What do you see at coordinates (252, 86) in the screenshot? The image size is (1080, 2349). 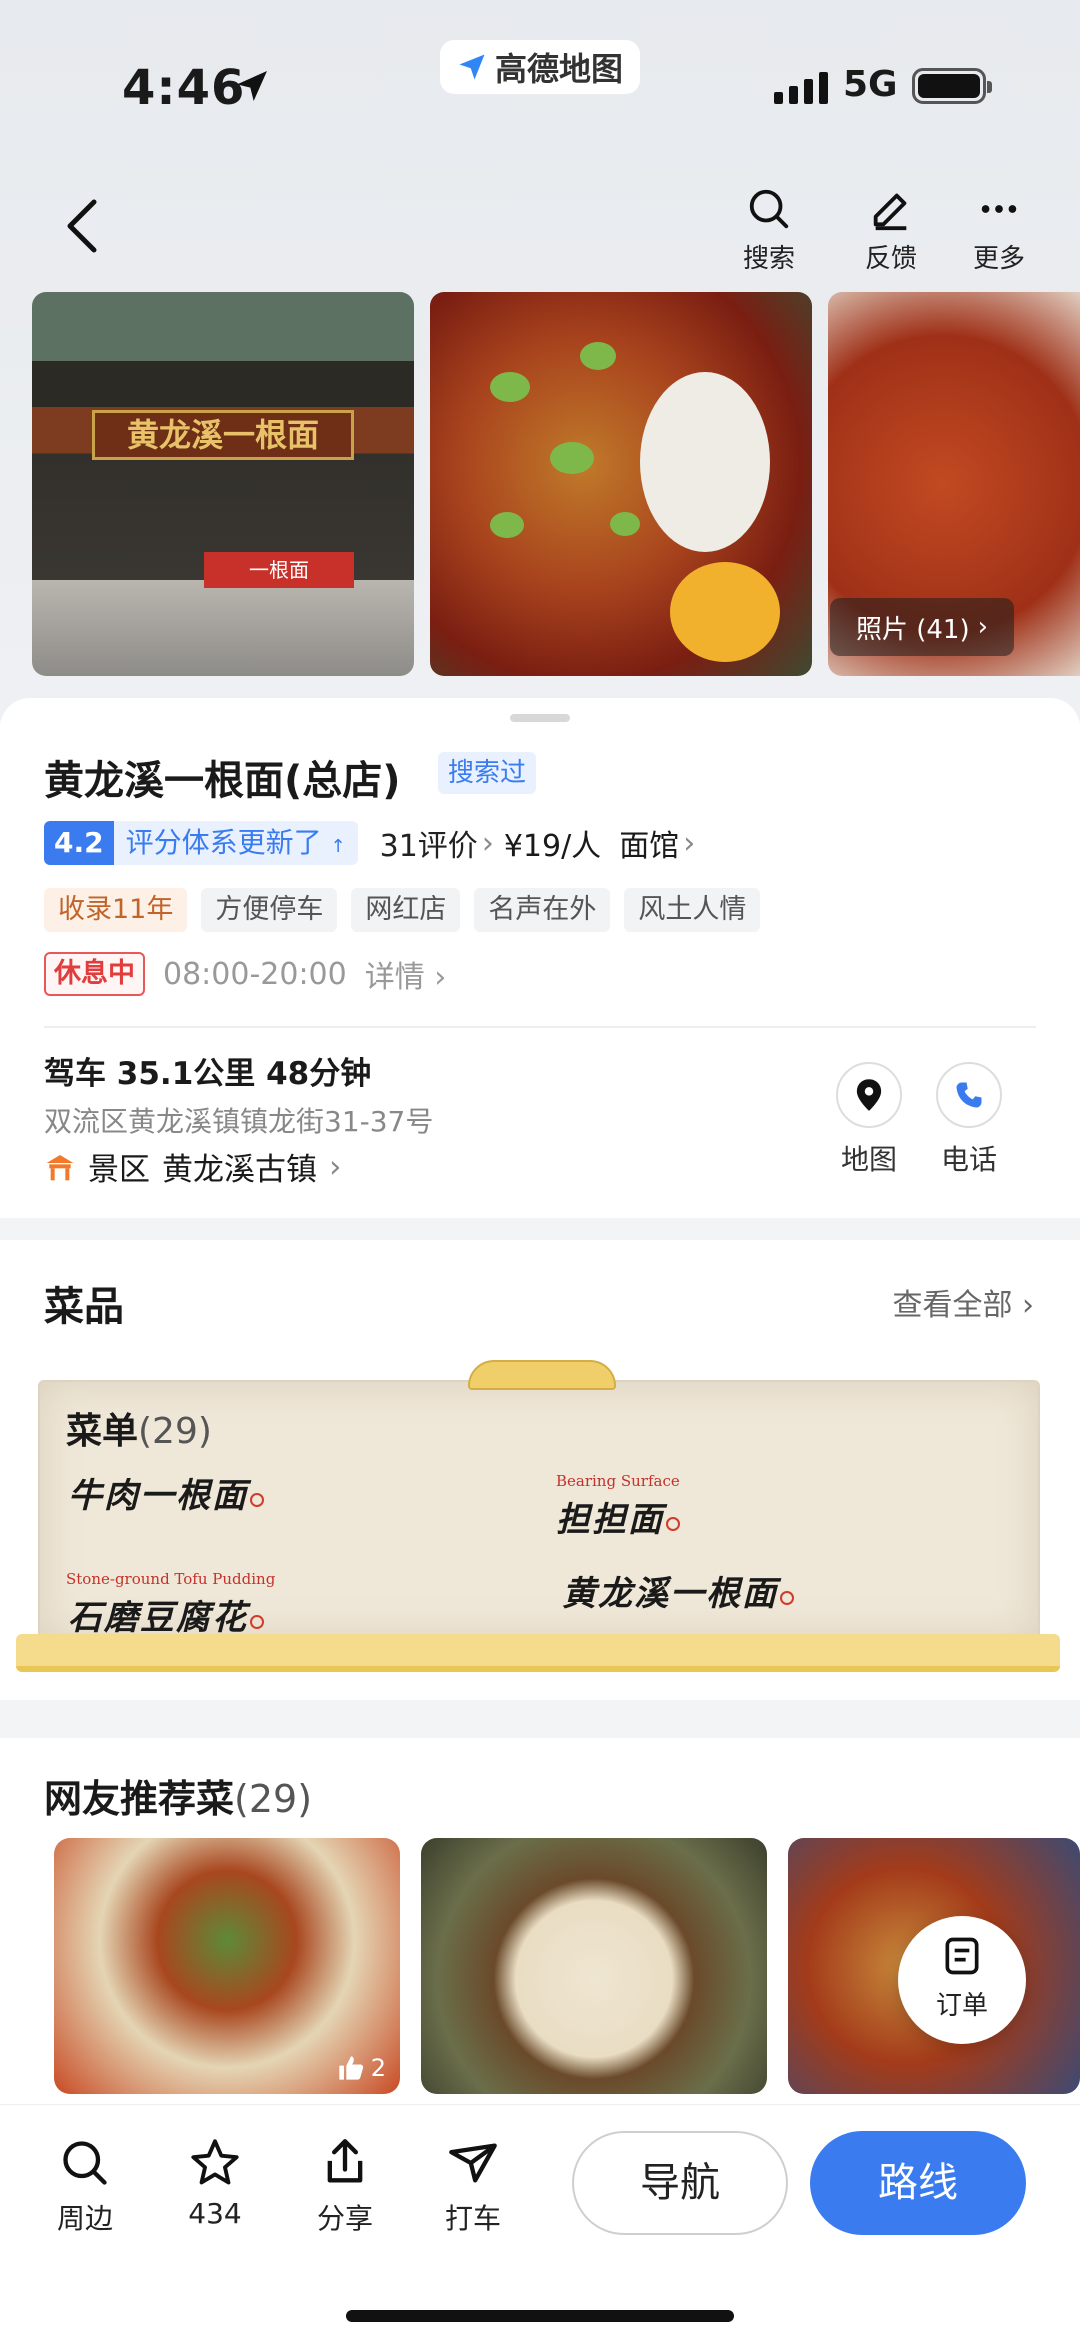 I see `location-arrow-icon` at bounding box center [252, 86].